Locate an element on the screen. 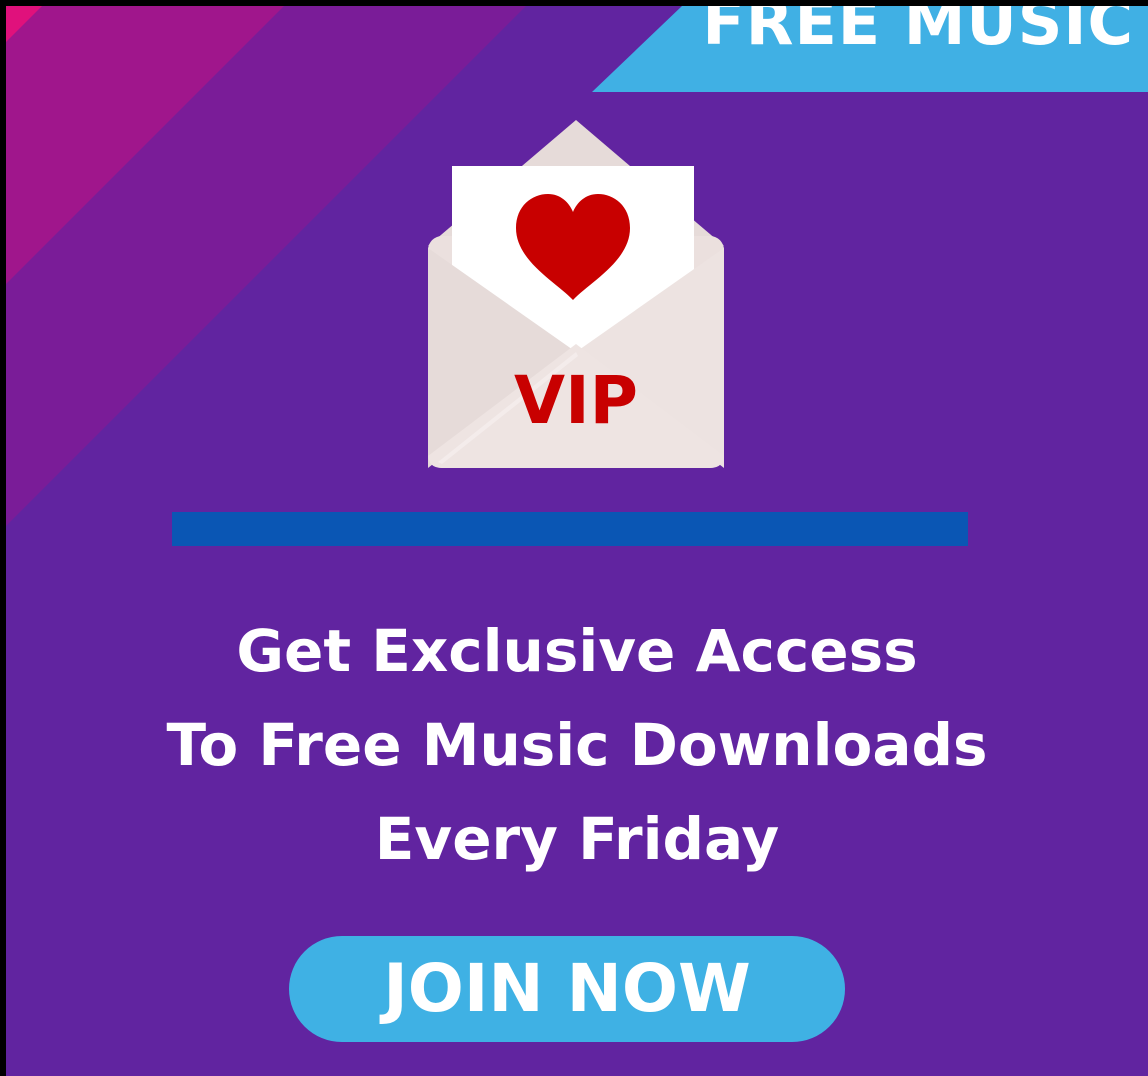  join-now-label: JOIN NOW is located at coordinates (567, 988).